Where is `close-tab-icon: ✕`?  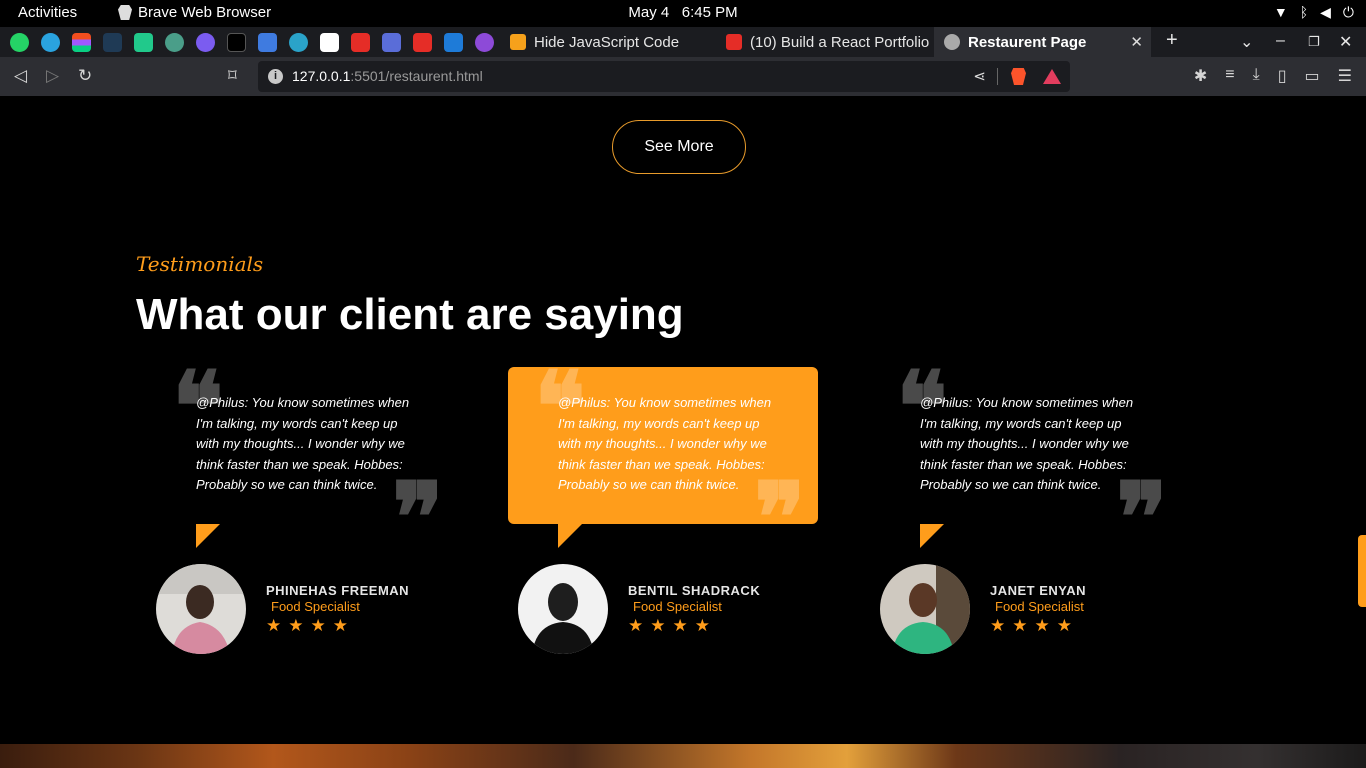 close-tab-icon: ✕ is located at coordinates (1136, 42).